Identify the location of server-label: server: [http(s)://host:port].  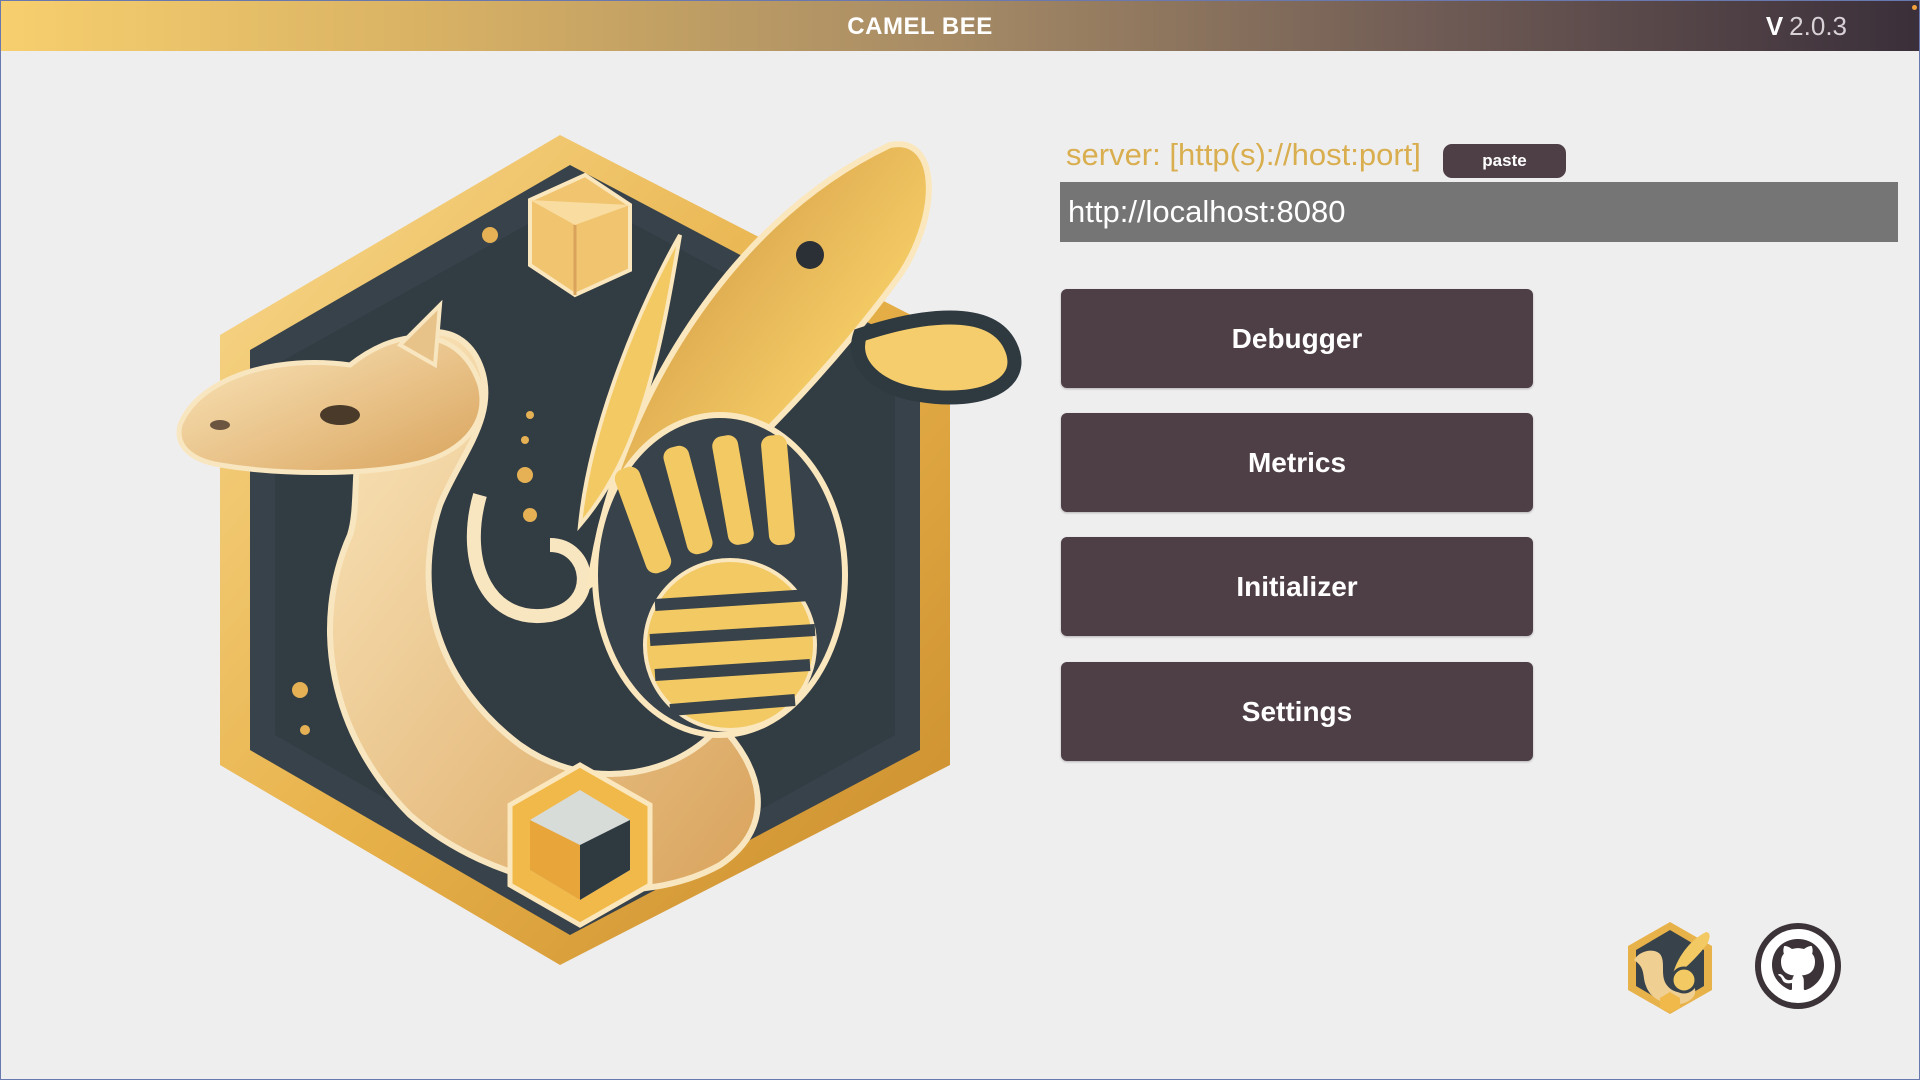
(1243, 154).